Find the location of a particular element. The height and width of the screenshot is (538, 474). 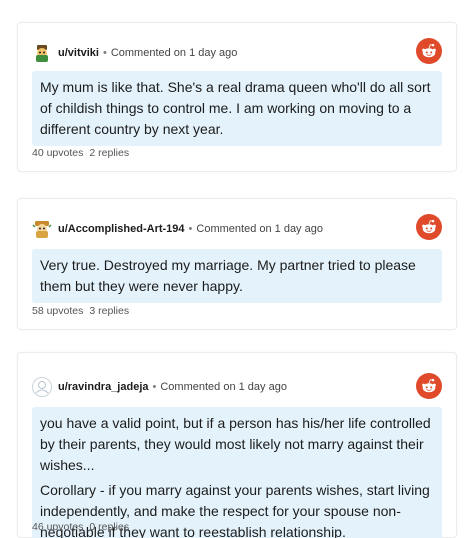

upvote-count: 58 upvotes is located at coordinates (57, 311).